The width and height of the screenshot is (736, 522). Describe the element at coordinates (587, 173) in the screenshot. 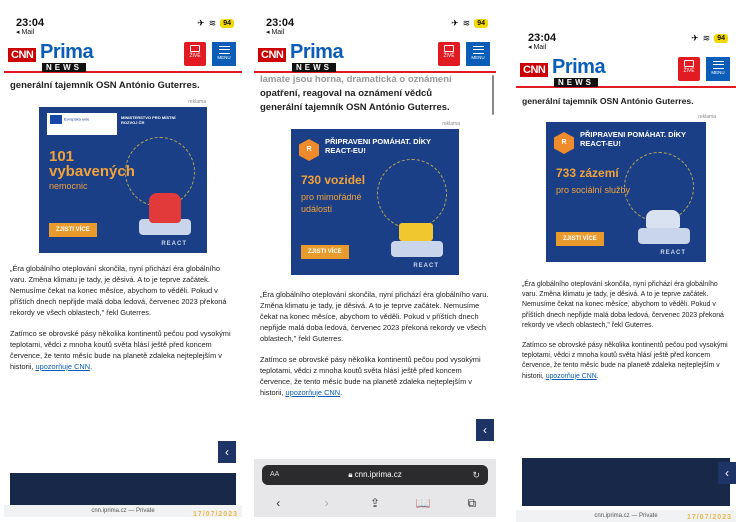

I see `ad-headline: 733 zázemí` at that location.